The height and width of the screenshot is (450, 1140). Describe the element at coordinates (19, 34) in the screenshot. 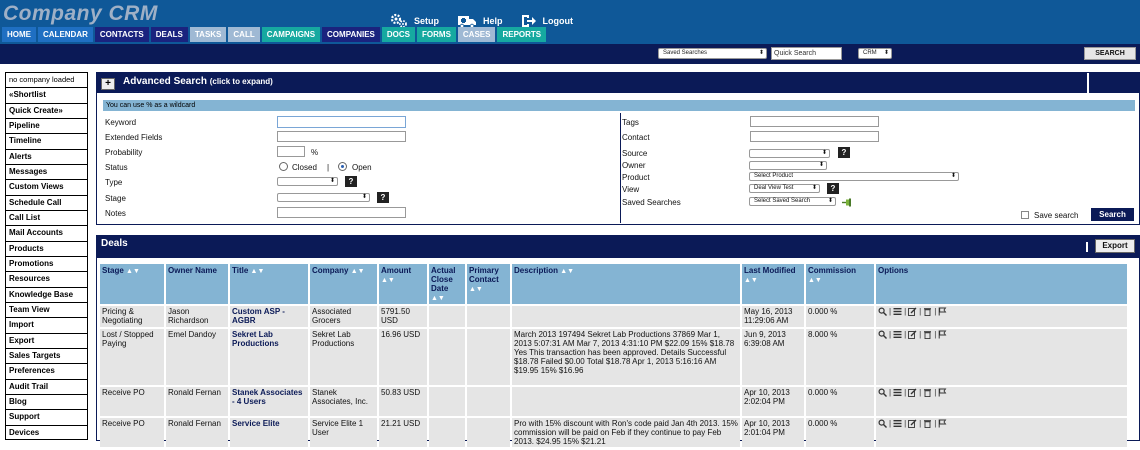

I see `tab-home: HOME` at that location.